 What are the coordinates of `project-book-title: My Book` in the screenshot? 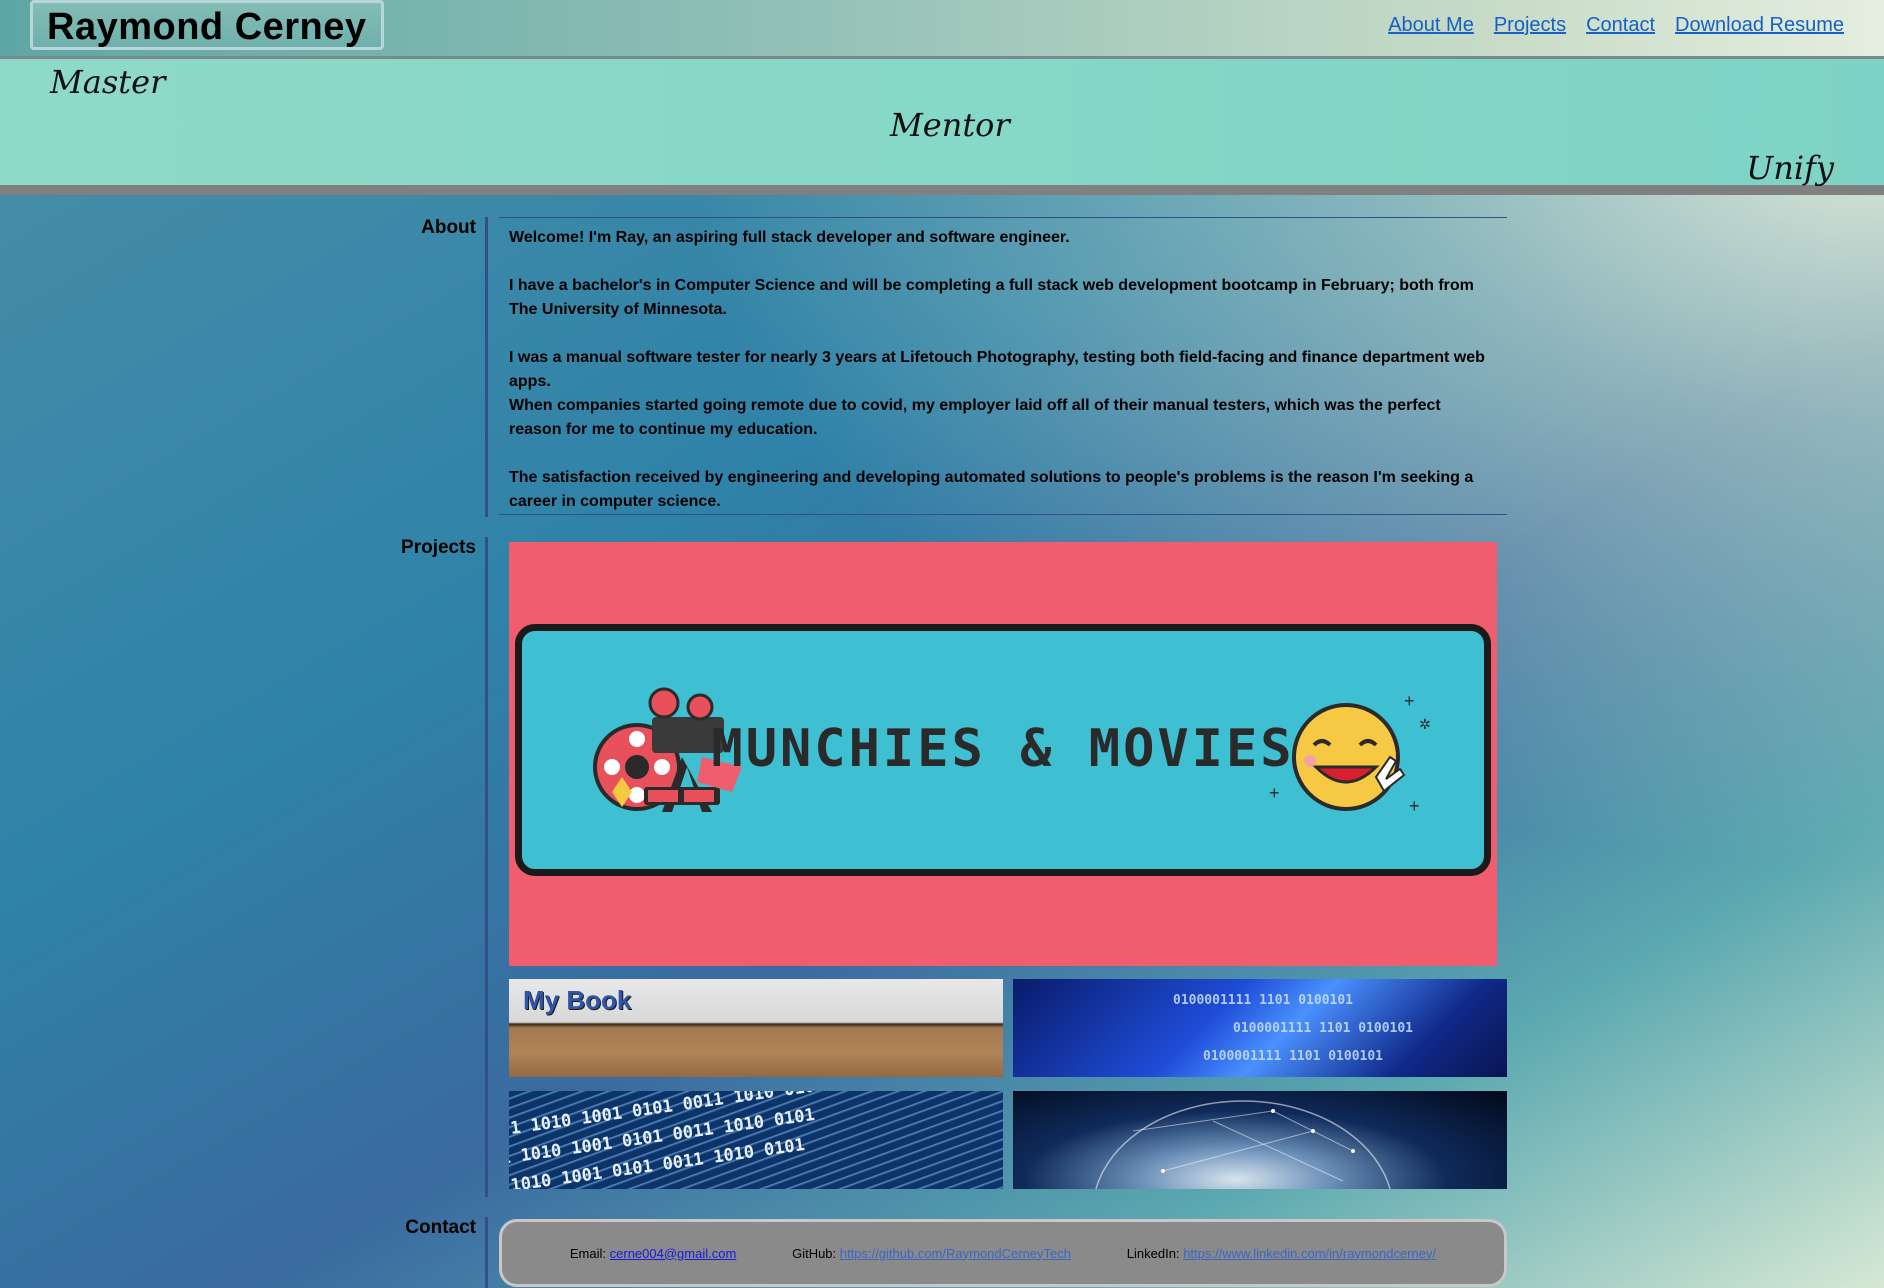 It's located at (577, 1000).